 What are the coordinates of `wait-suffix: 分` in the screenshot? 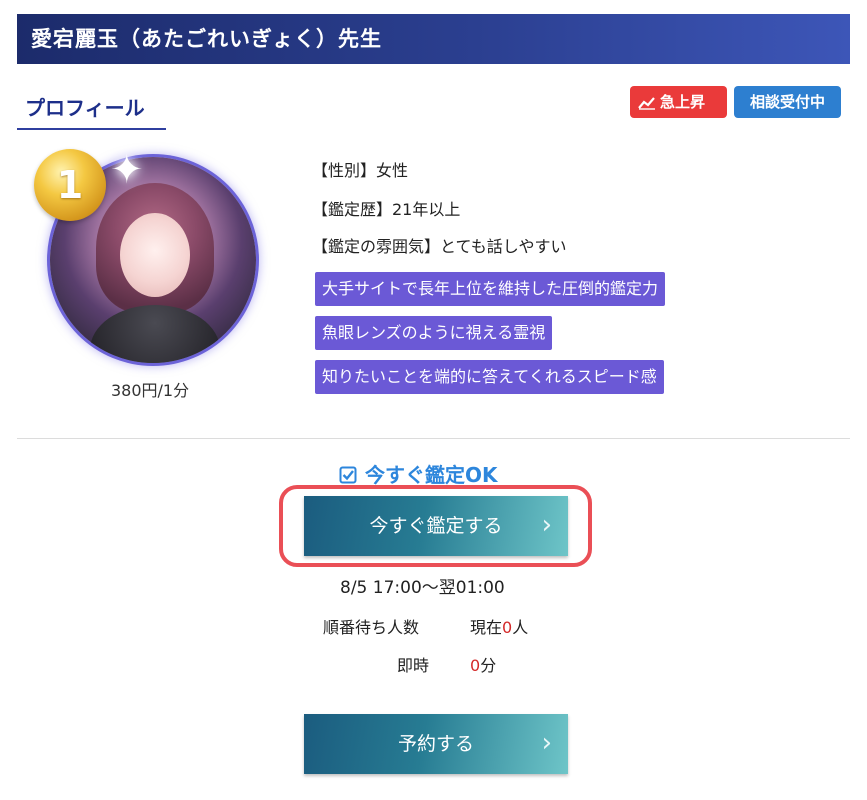 It's located at (488, 665).